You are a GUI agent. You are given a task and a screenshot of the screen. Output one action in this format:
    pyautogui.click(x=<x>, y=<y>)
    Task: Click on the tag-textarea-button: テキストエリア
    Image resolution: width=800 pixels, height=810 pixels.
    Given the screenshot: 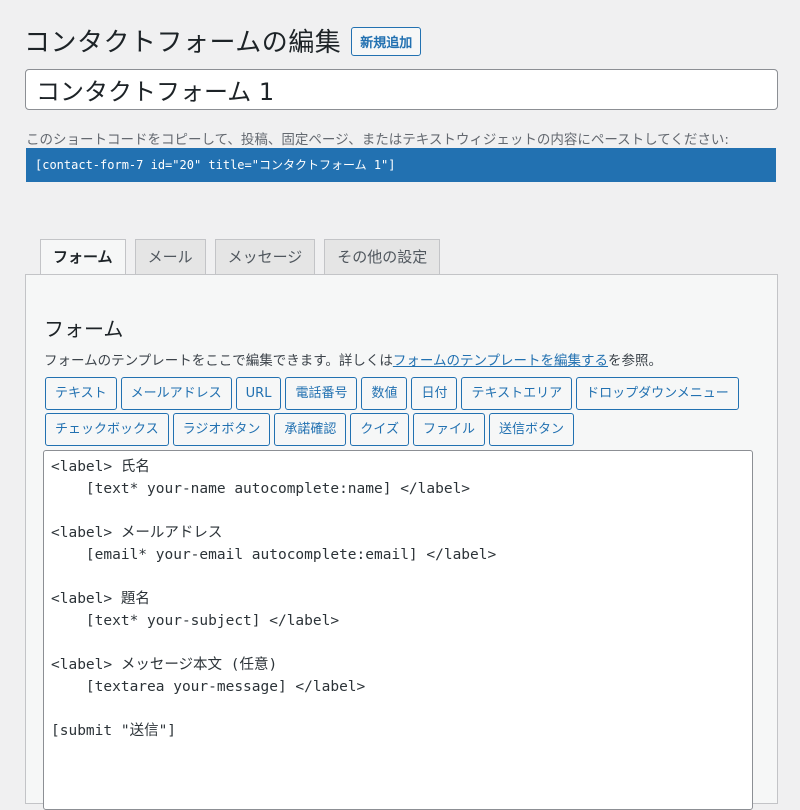 What is the action you would take?
    pyautogui.click(x=517, y=393)
    